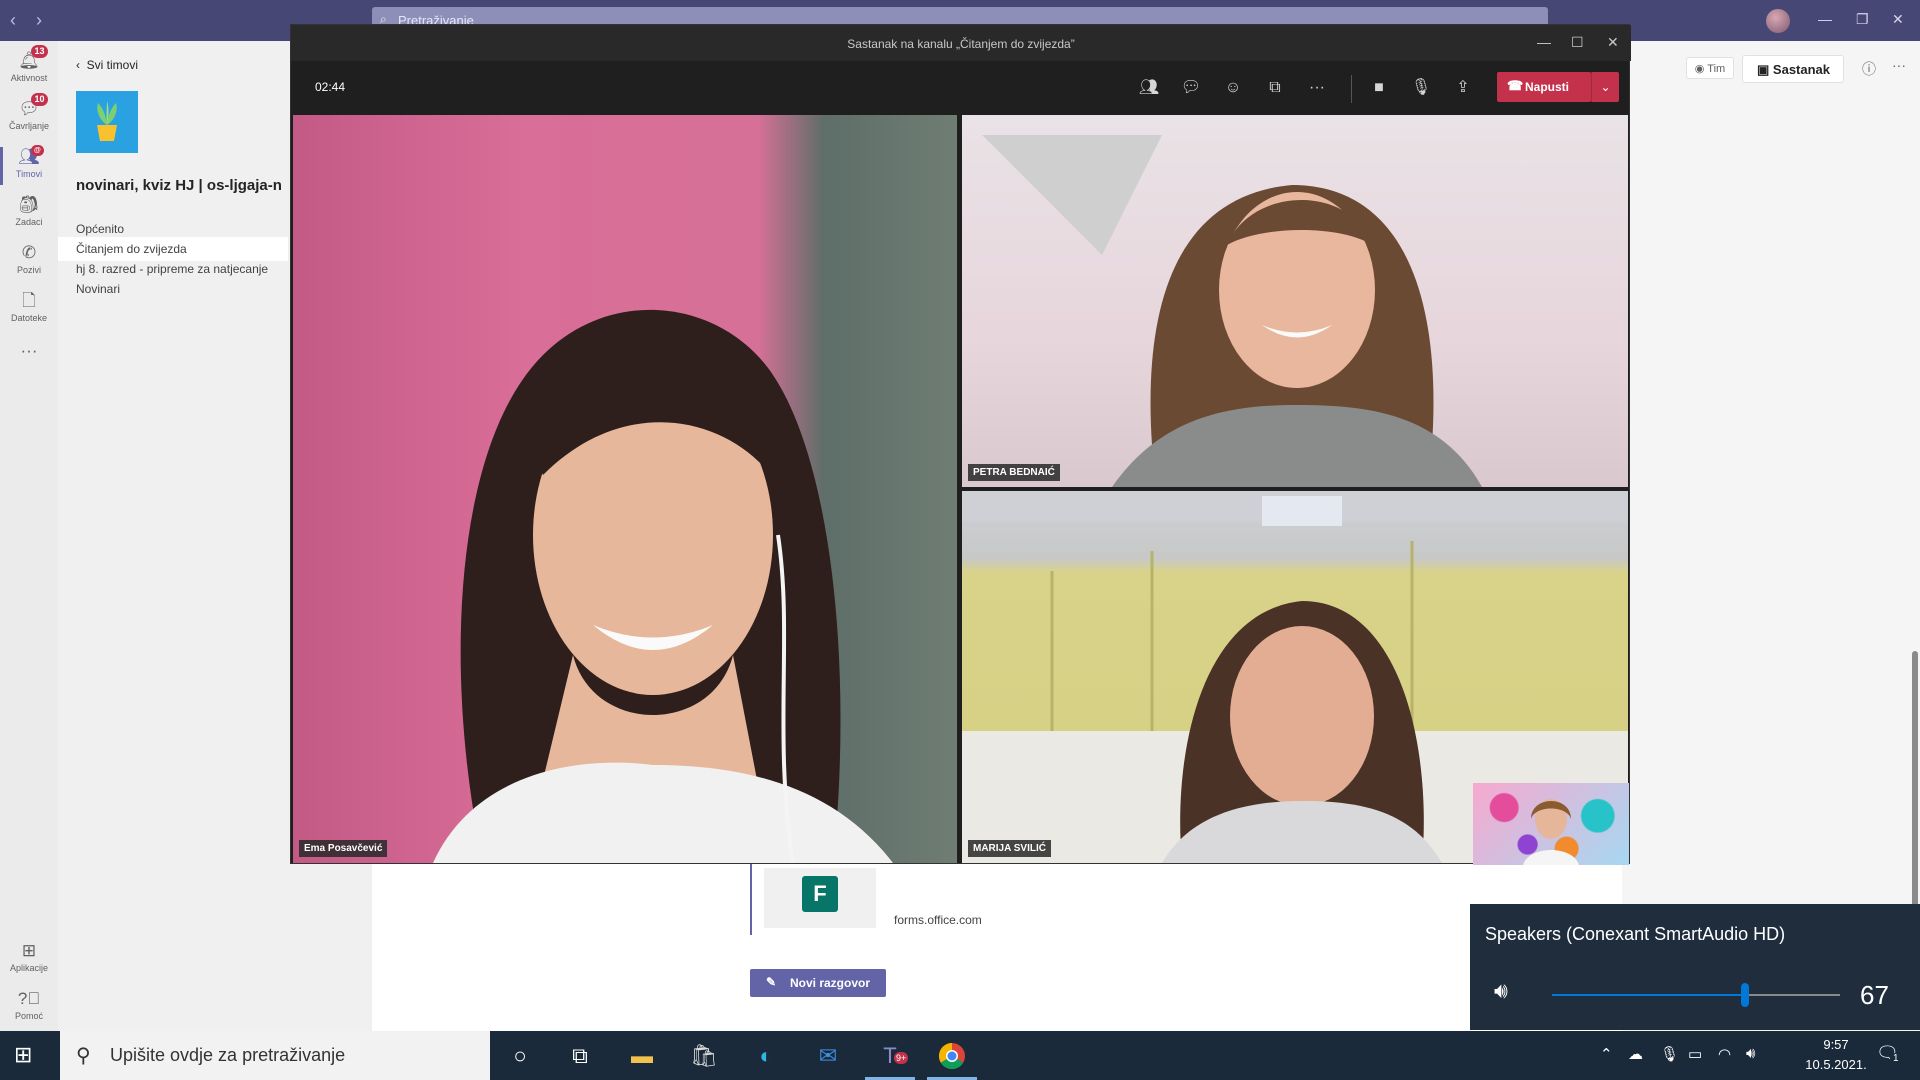 This screenshot has height=1080, width=1920. I want to click on task-view-icon: ⧉, so click(580, 1056).